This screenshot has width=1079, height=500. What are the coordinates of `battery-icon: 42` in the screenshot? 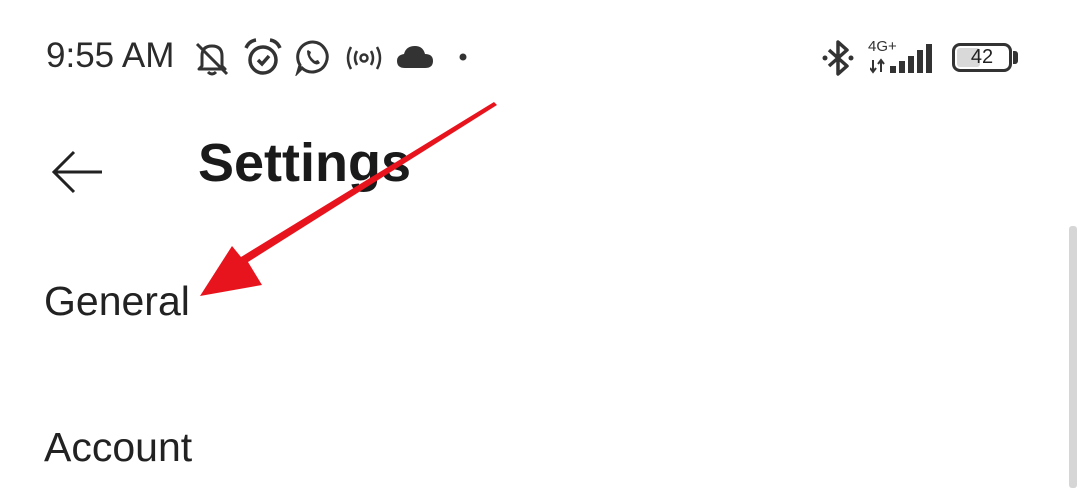 It's located at (982, 57).